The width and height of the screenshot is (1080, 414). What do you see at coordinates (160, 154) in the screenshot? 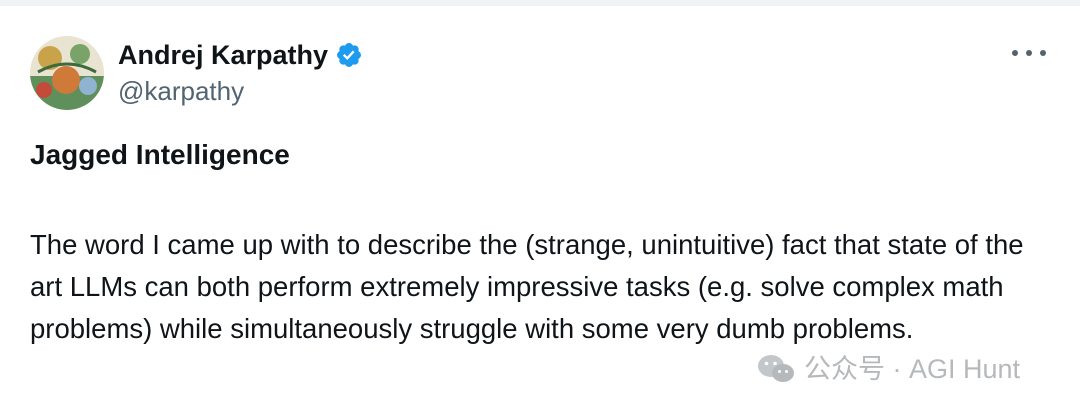
I see `tweet-title: Jagged Intelligence` at bounding box center [160, 154].